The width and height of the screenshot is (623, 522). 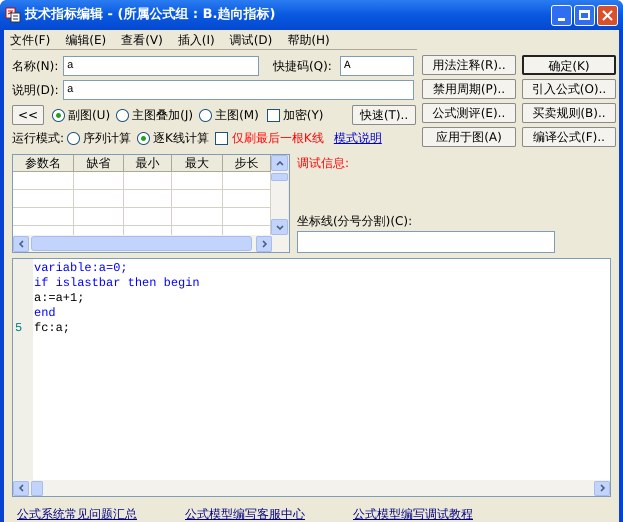 What do you see at coordinates (238, 90) in the screenshot?
I see `description-field: a` at bounding box center [238, 90].